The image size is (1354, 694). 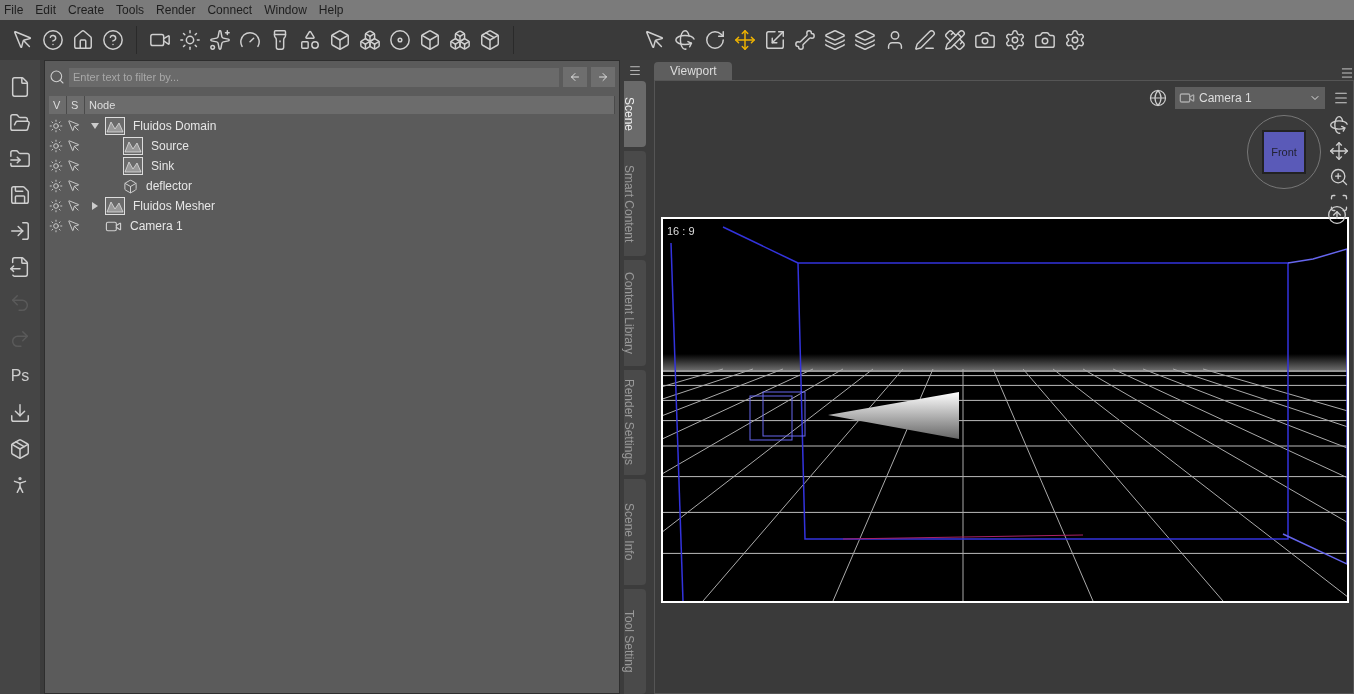 I want to click on download-icon, so click(x=20, y=413).